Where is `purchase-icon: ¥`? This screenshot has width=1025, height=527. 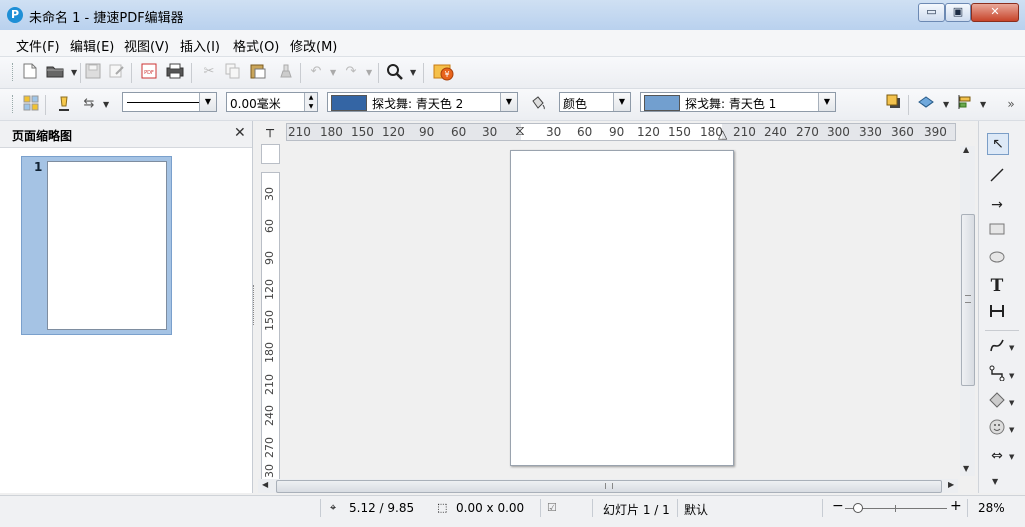
purchase-icon: ¥ is located at coordinates (444, 72).